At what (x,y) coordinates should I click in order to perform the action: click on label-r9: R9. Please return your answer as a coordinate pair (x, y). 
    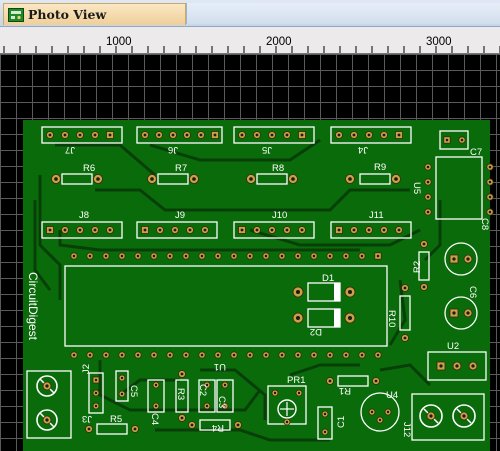
    Looking at the image, I should click on (380, 167).